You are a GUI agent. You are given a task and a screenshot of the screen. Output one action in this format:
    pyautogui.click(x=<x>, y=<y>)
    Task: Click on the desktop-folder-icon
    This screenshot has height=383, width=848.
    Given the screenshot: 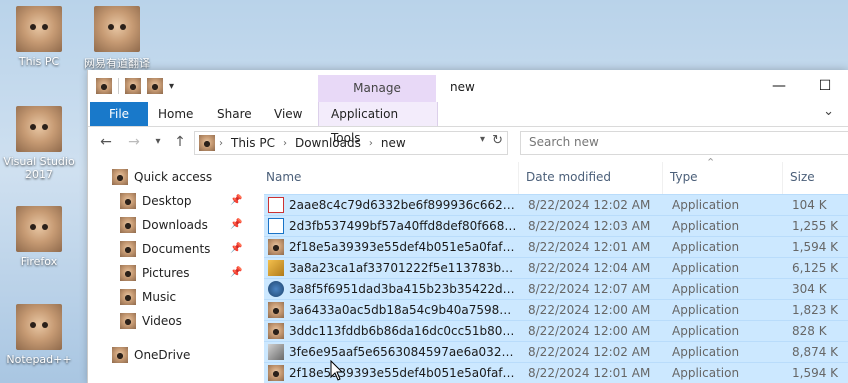 What is the action you would take?
    pyautogui.click(x=128, y=201)
    